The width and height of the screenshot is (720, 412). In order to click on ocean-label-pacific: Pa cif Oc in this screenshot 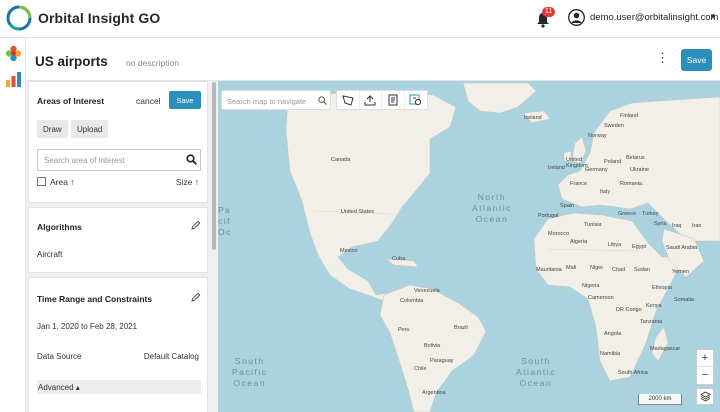, I will do `click(225, 221)`.